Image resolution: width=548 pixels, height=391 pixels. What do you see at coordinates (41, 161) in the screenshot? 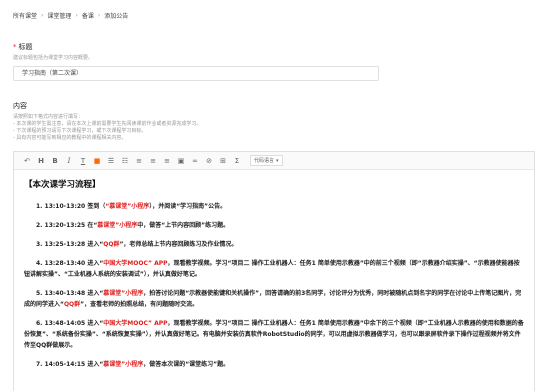
I see `heading-icon: H` at bounding box center [41, 161].